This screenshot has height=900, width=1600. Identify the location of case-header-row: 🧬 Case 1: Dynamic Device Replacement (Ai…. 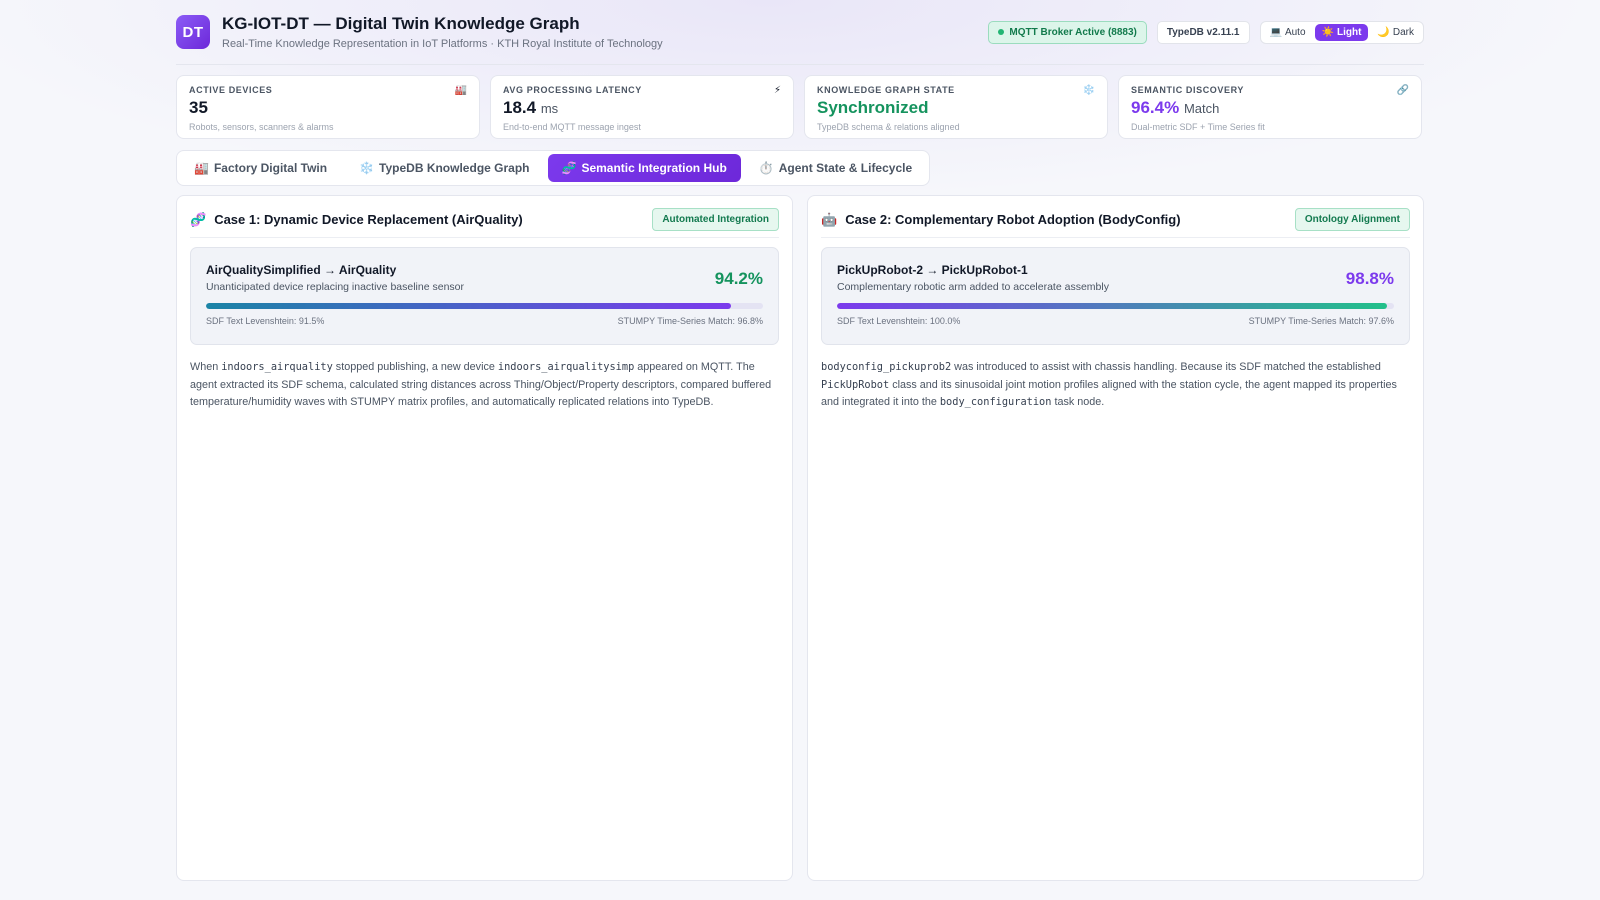
(484, 219).